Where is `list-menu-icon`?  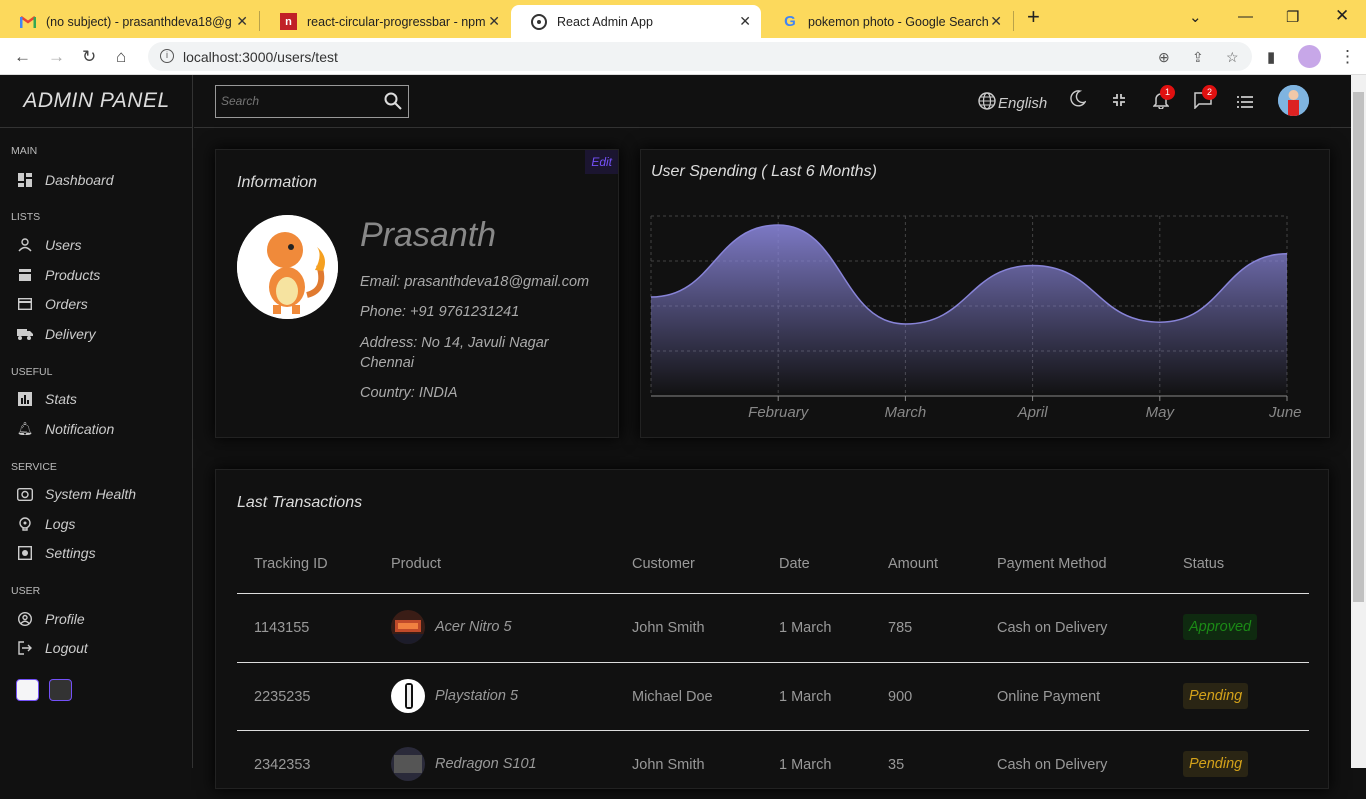 list-menu-icon is located at coordinates (1245, 103).